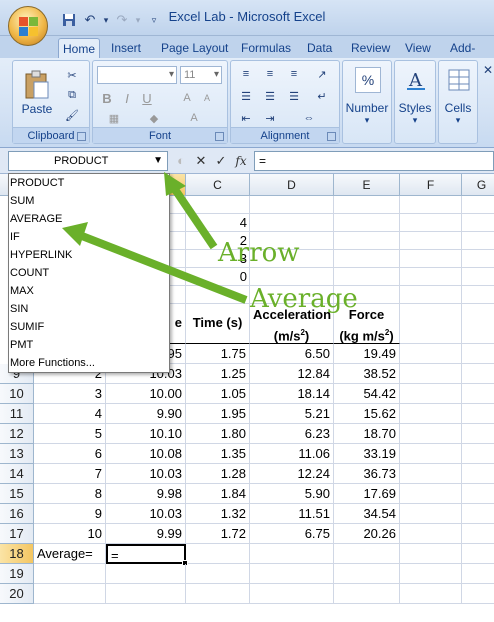  Describe the element at coordinates (89, 255) in the screenshot. I see `function-item: HYPERLINK` at that location.